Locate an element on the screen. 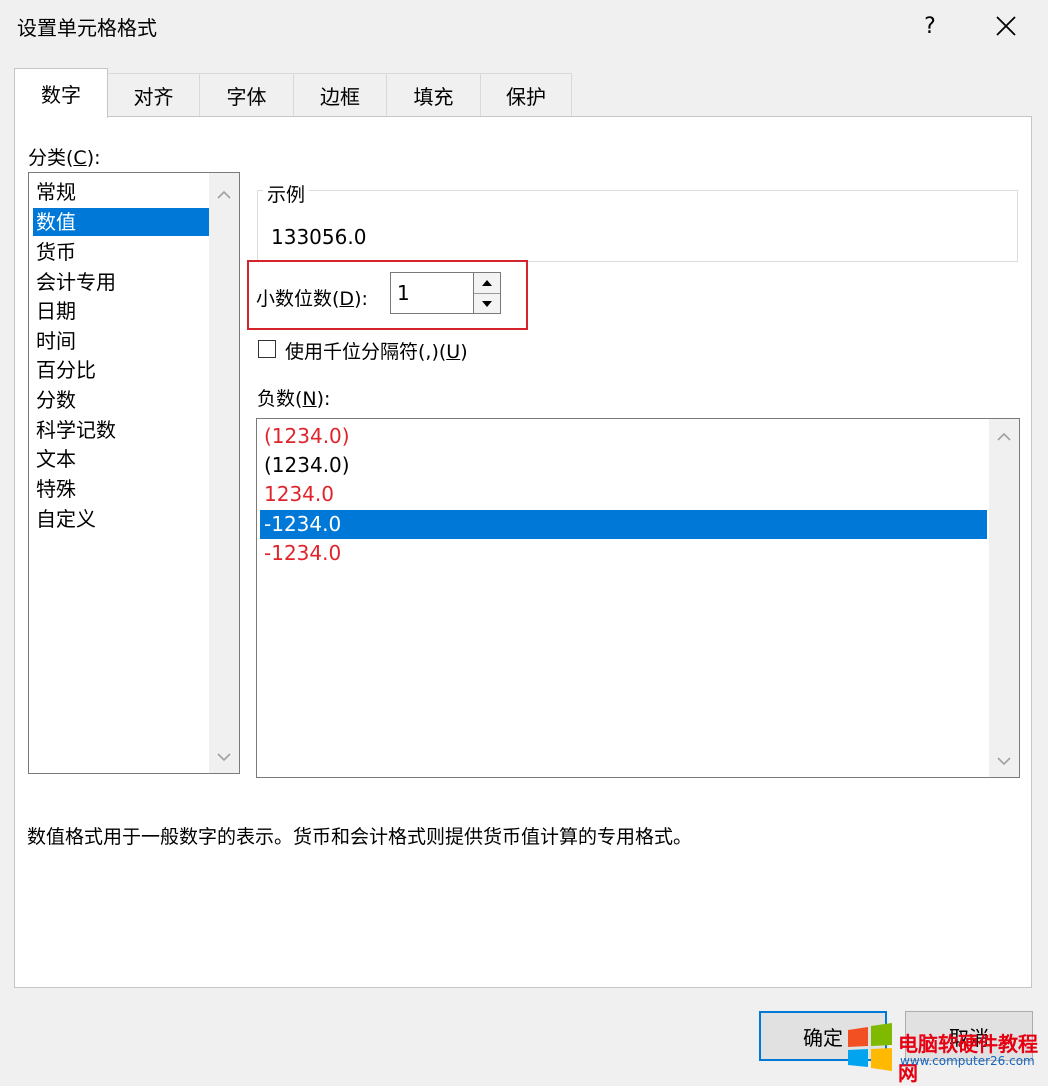 This screenshot has width=1048, height=1086. category-item-custom: 自定义 is located at coordinates (121, 519).